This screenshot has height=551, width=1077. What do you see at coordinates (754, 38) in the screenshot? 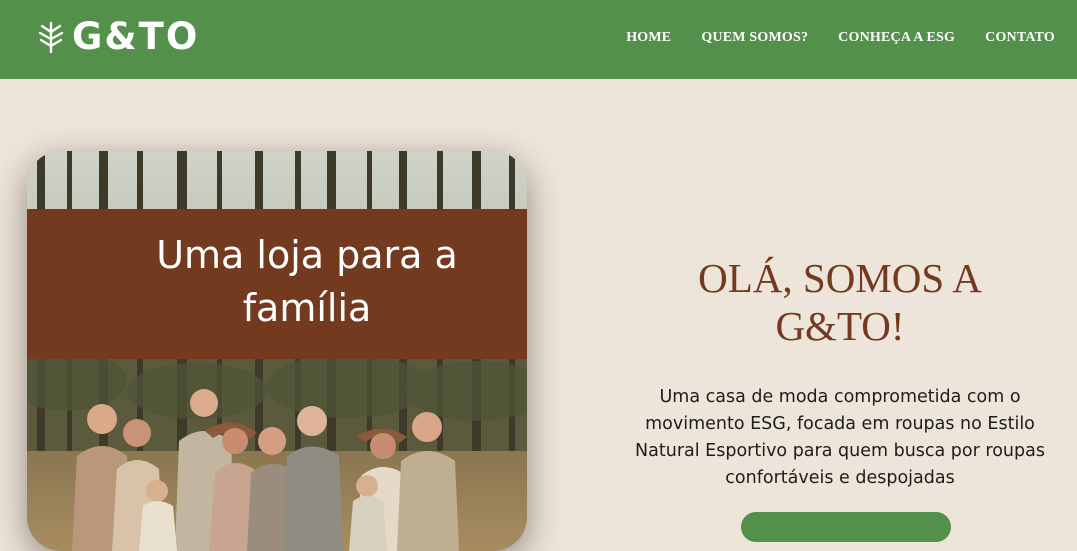
I see `nav-quem-somos: QUEM SOMOS?` at bounding box center [754, 38].